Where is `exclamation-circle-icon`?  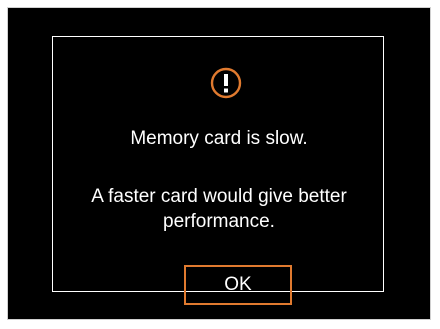 exclamation-circle-icon is located at coordinates (226, 83).